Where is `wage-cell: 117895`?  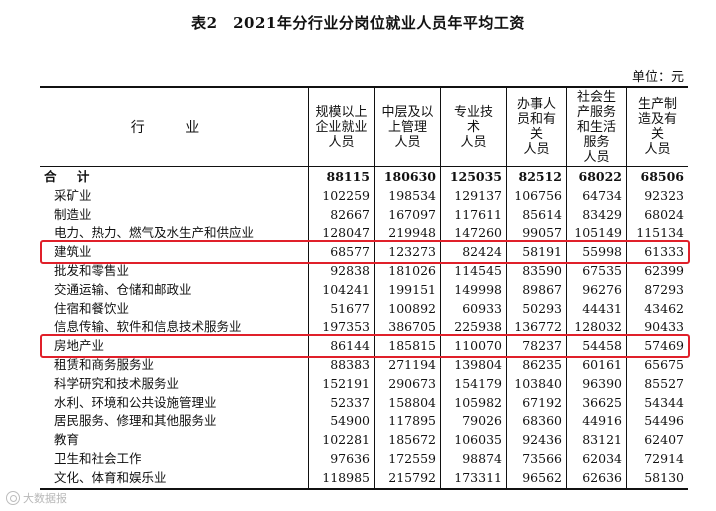
wage-cell: 117895 is located at coordinates (412, 421).